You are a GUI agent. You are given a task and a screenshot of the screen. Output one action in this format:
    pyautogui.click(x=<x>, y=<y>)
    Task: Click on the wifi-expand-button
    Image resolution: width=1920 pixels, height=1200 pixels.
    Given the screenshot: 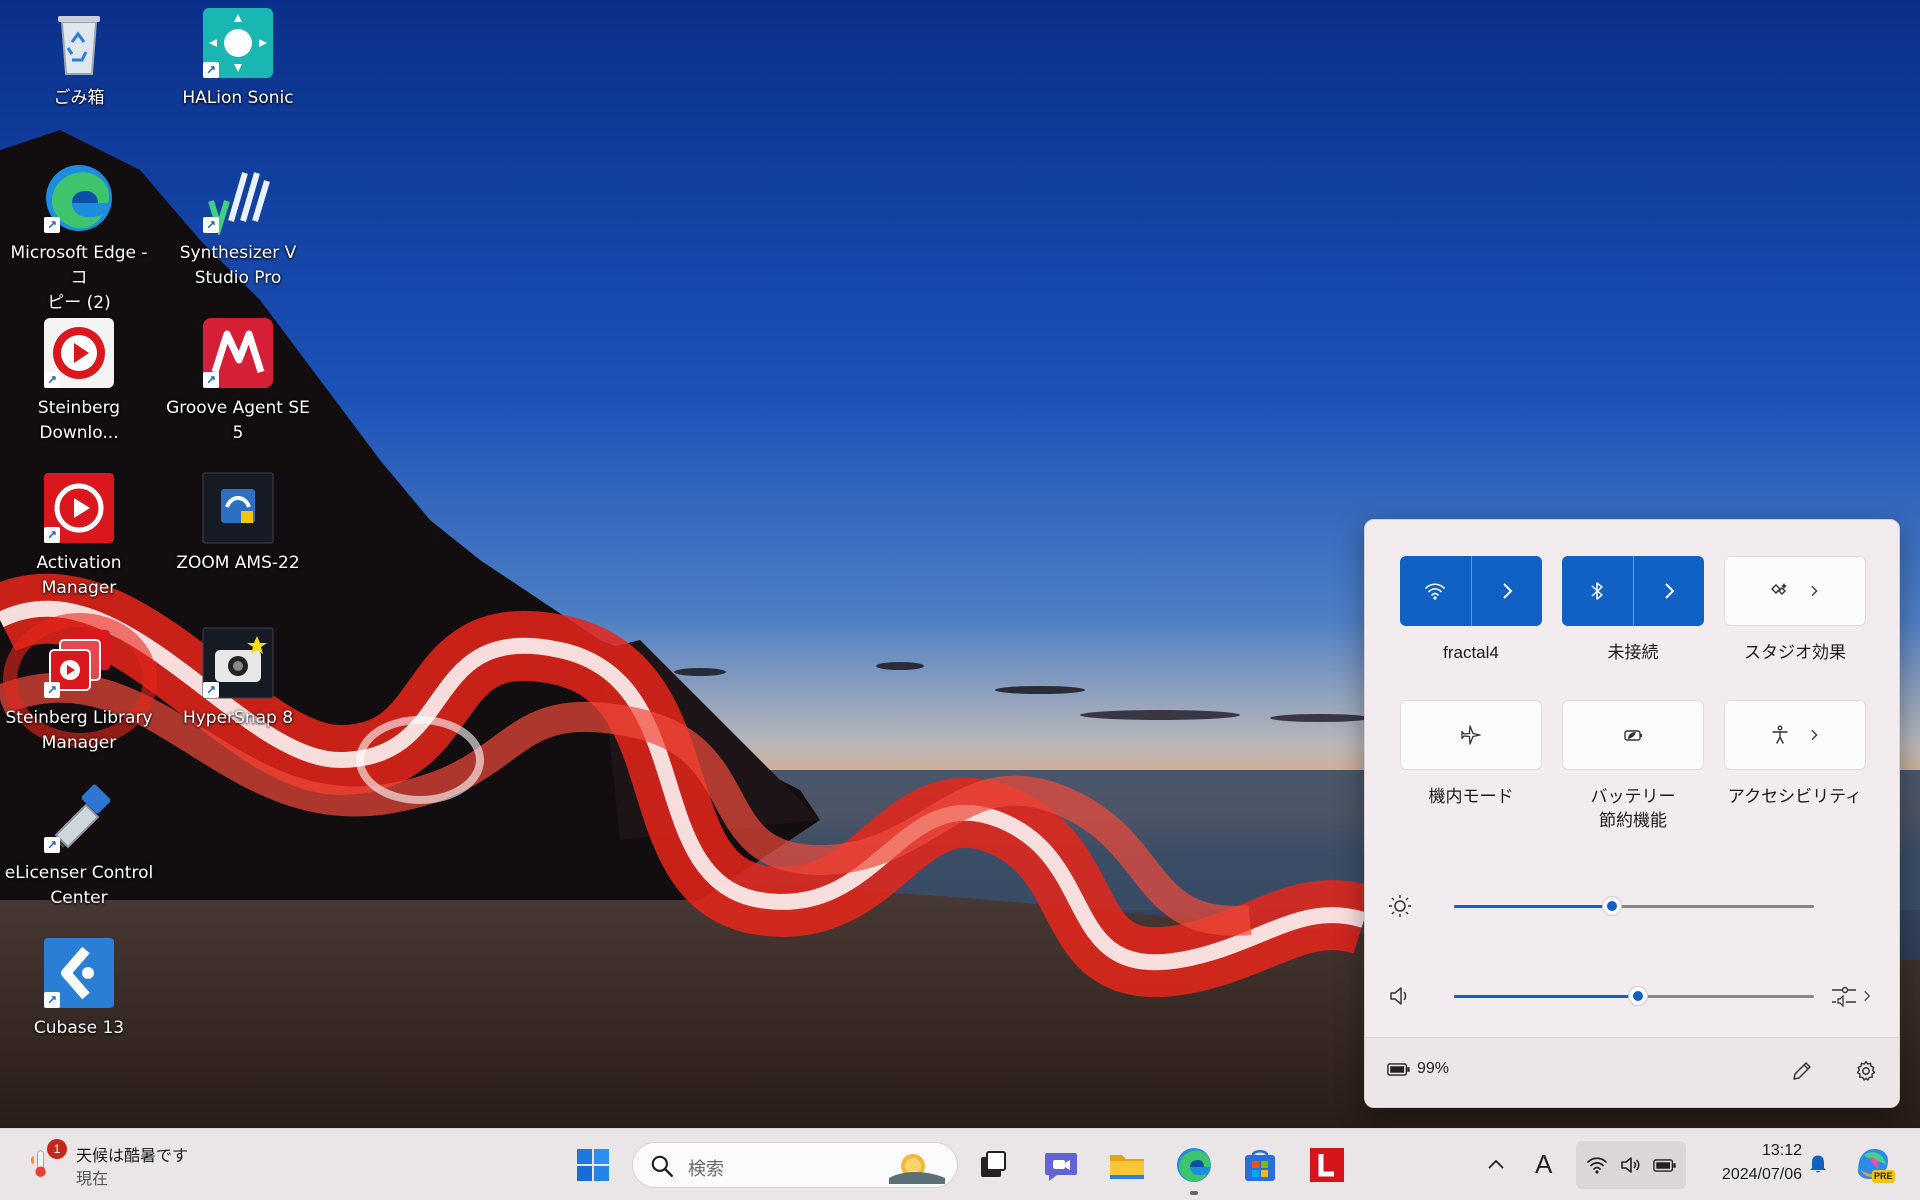 What is the action you would take?
    pyautogui.click(x=1506, y=591)
    